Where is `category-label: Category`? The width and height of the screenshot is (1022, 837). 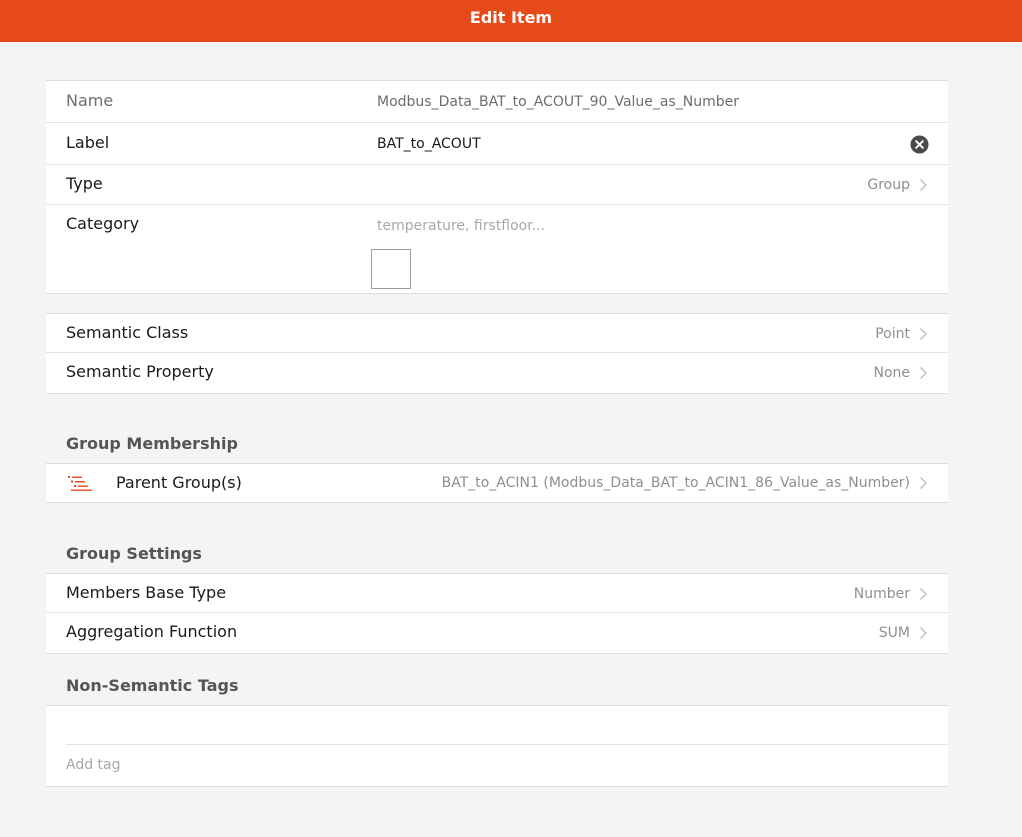
category-label: Category is located at coordinates (103, 223).